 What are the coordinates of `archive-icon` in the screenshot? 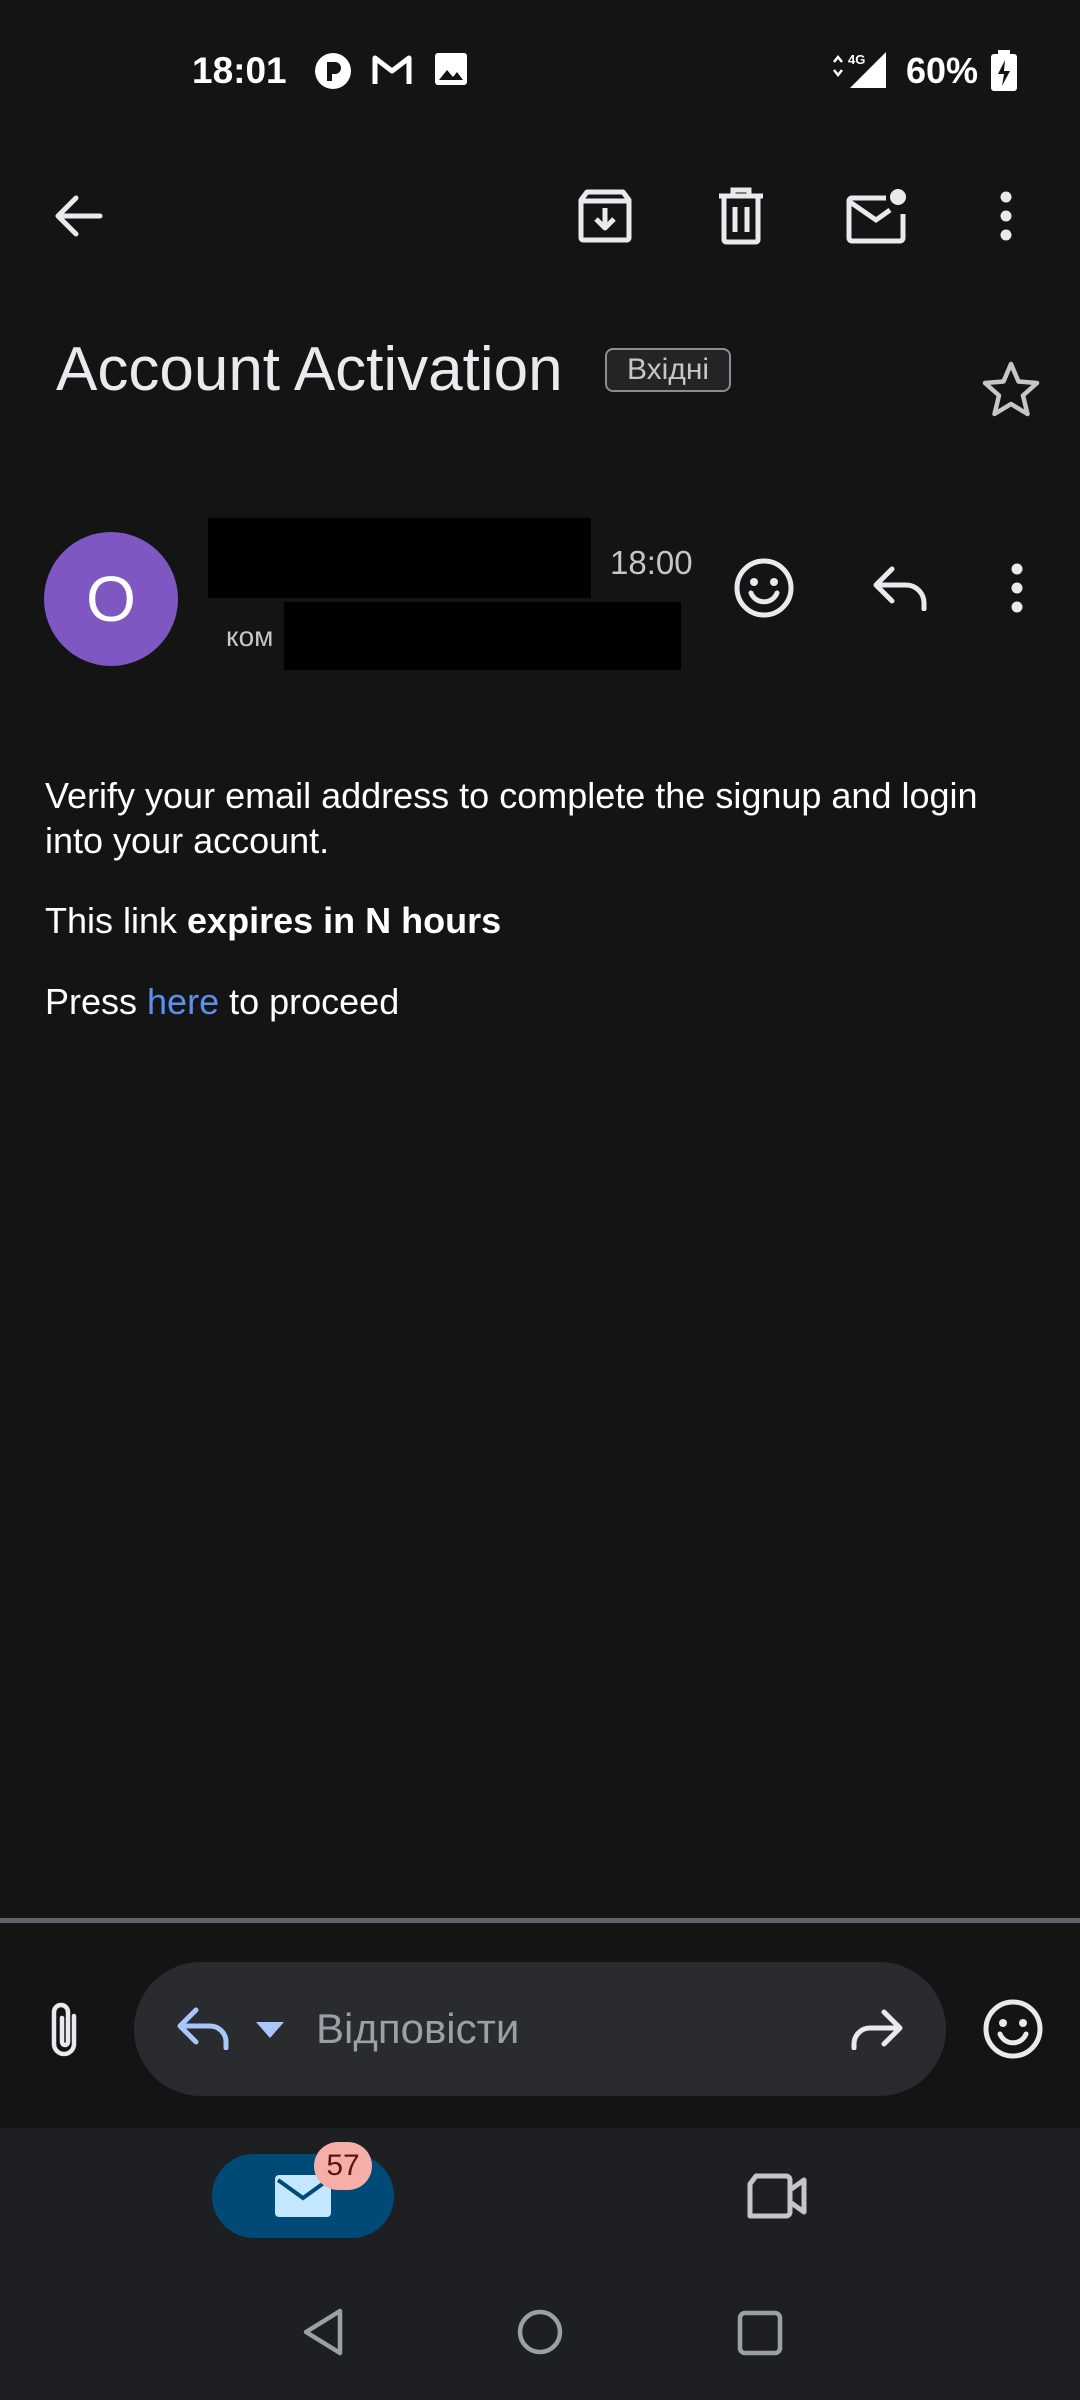 It's located at (605, 216).